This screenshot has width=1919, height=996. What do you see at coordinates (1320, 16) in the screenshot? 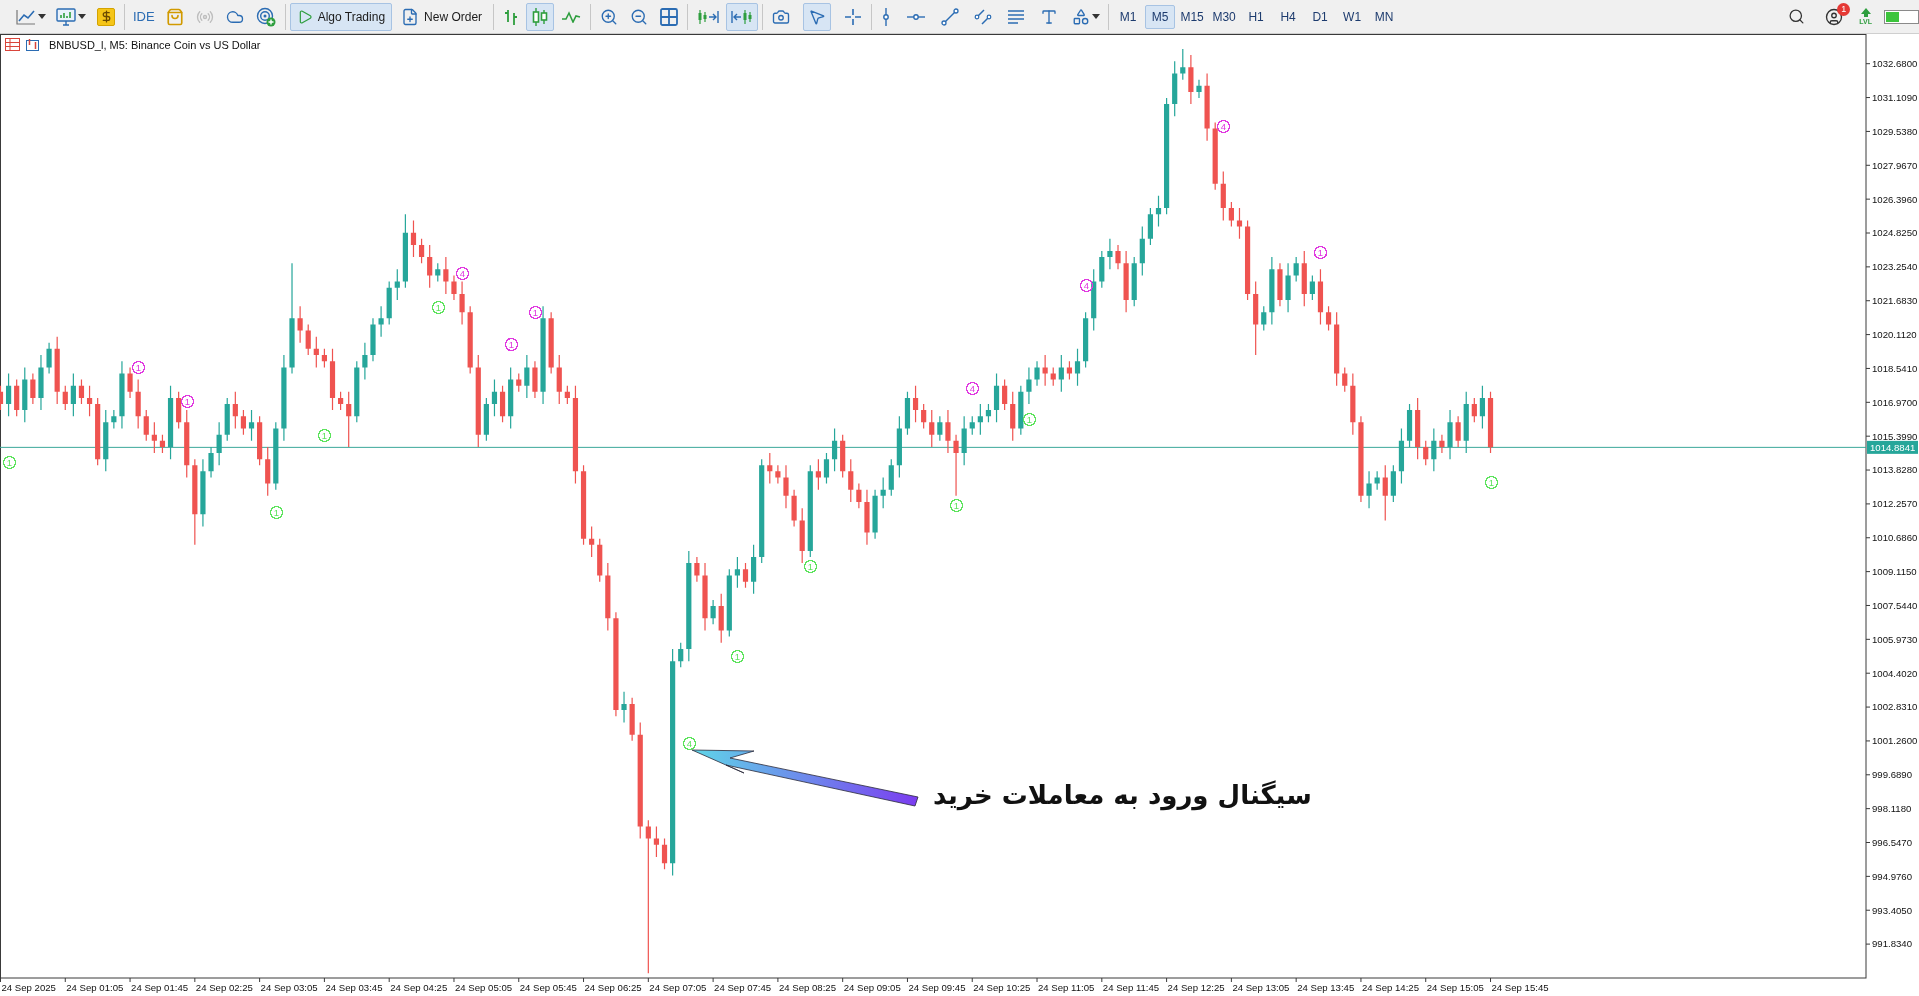
I see `timeframe-button: D1` at bounding box center [1320, 16].